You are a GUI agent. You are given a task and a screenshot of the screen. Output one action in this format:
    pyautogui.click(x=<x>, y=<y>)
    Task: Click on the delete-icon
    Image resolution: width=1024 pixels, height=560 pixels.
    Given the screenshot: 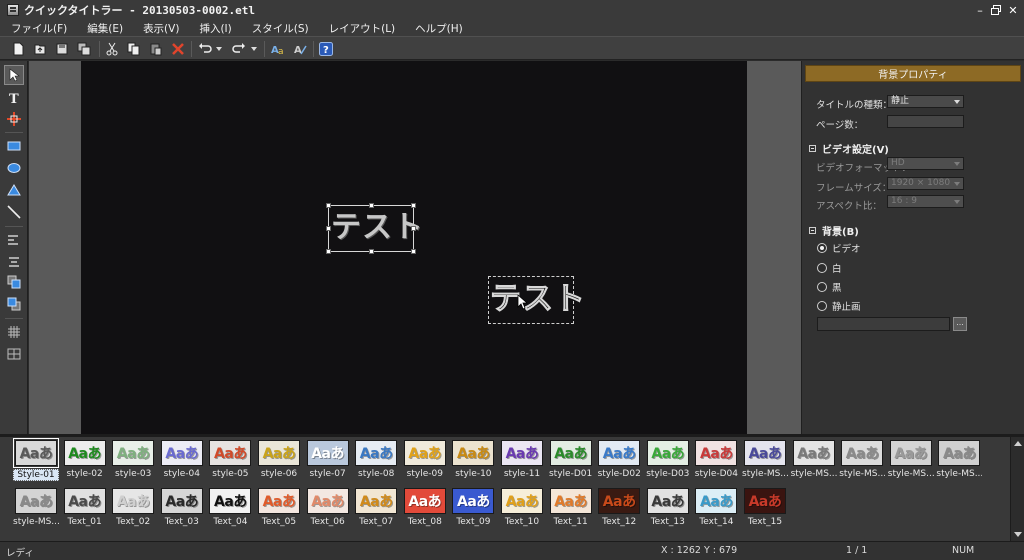 What is the action you would take?
    pyautogui.click(x=178, y=49)
    